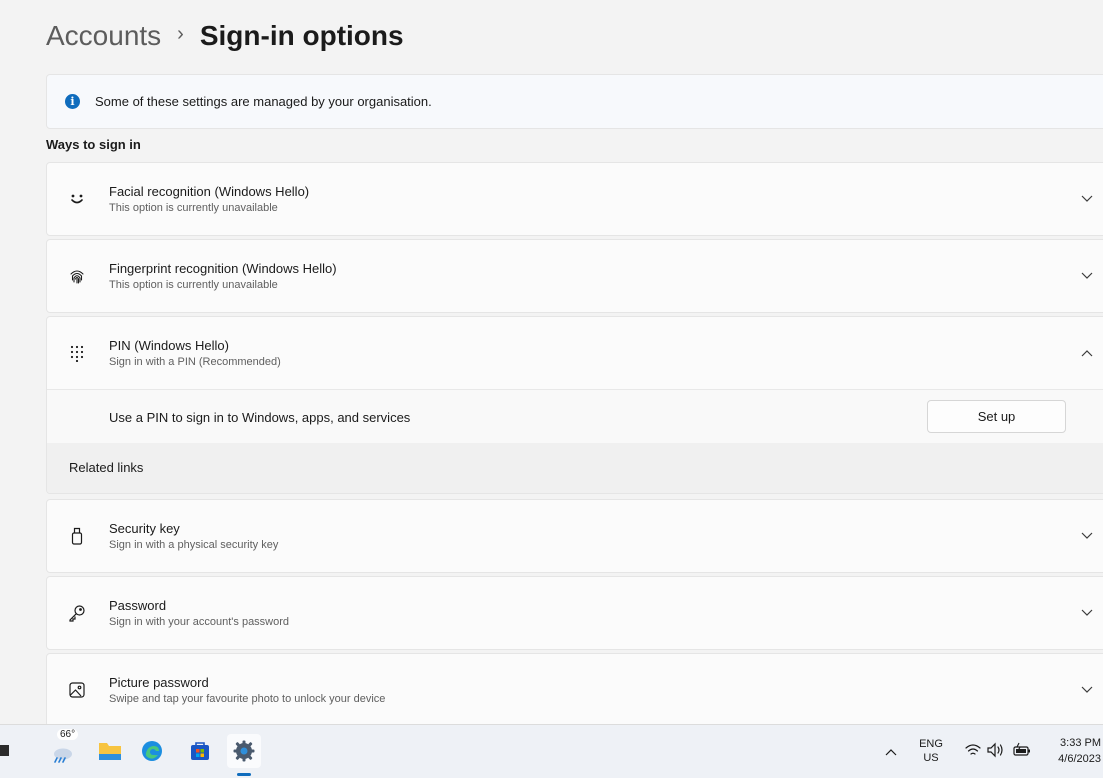 The image size is (1103, 778). What do you see at coordinates (77, 199) in the screenshot?
I see `face-icon` at bounding box center [77, 199].